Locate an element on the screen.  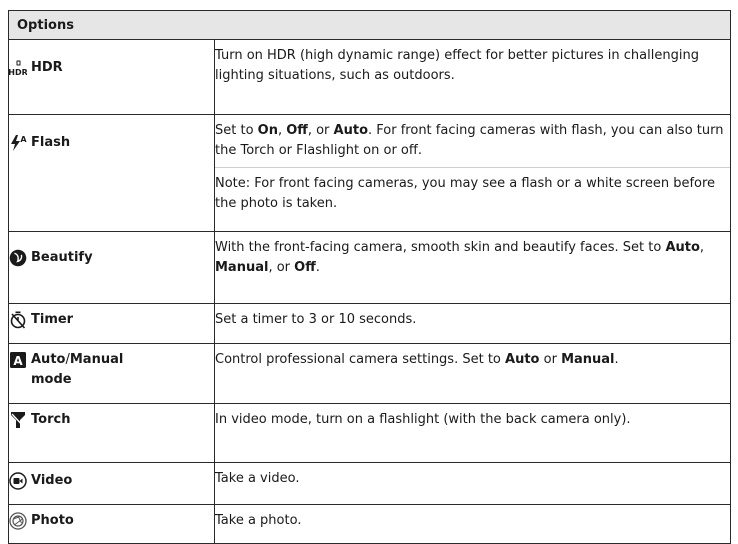
video-record-icon is located at coordinates (18, 481).